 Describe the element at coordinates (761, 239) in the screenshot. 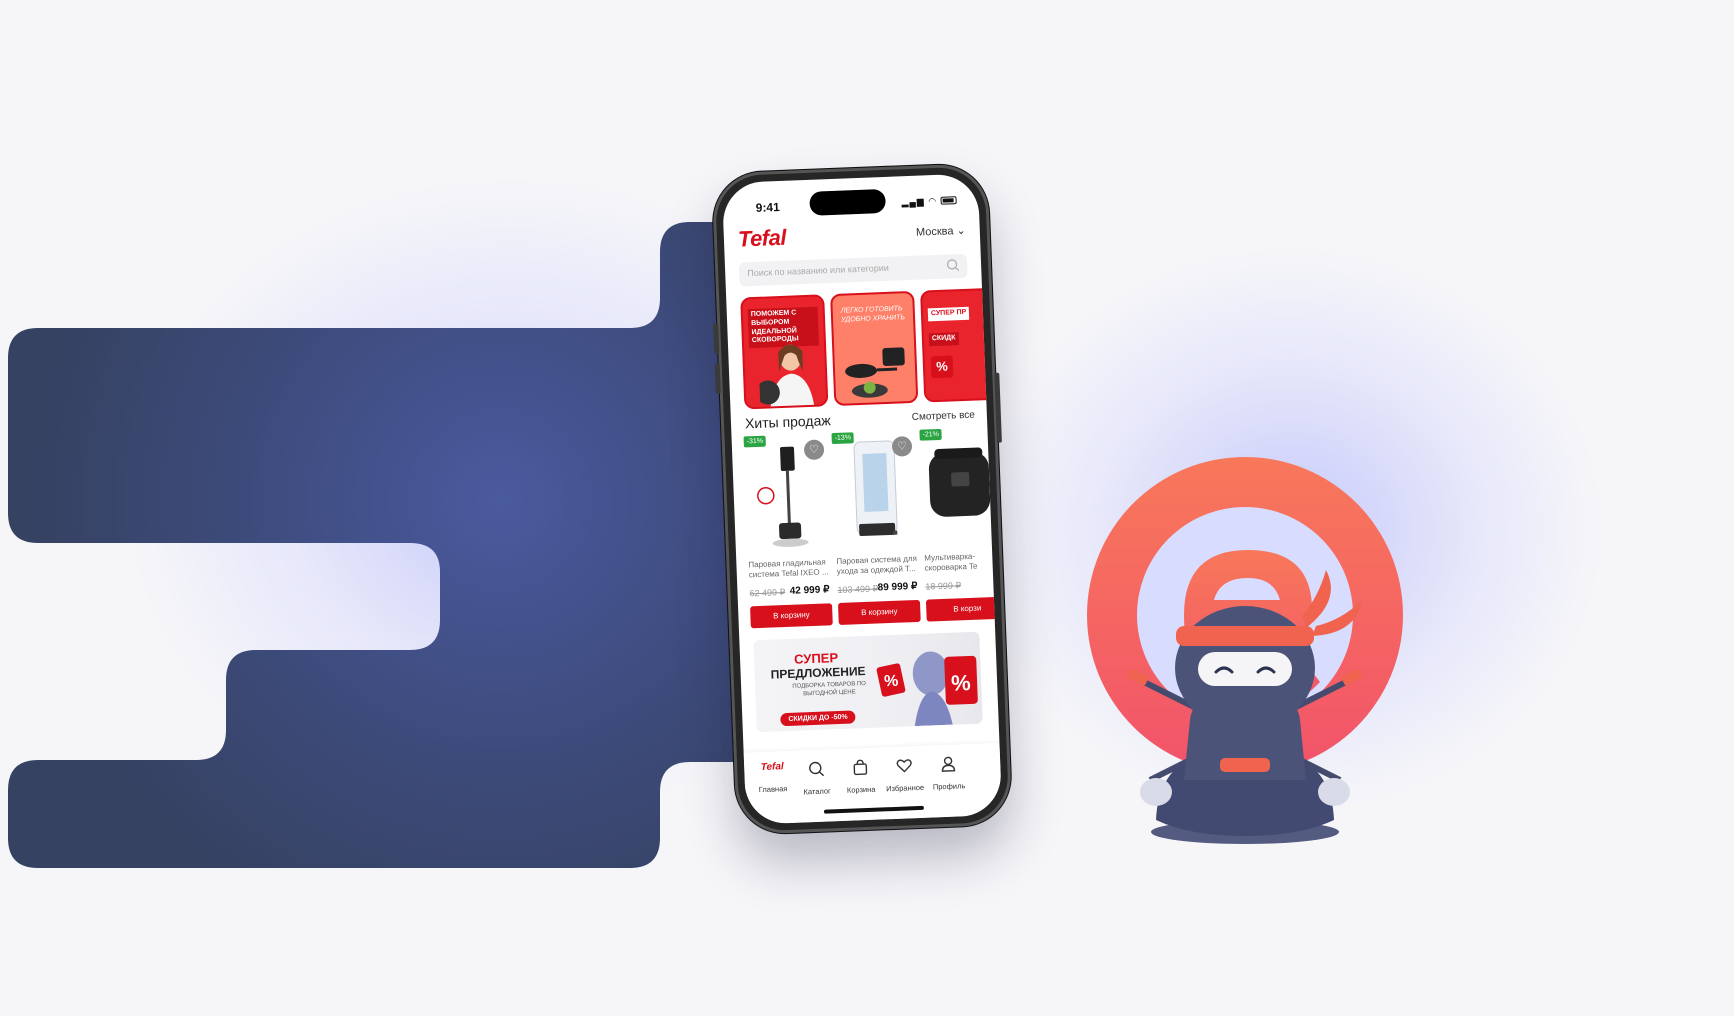

I see `tefal-logo: Tefal` at that location.